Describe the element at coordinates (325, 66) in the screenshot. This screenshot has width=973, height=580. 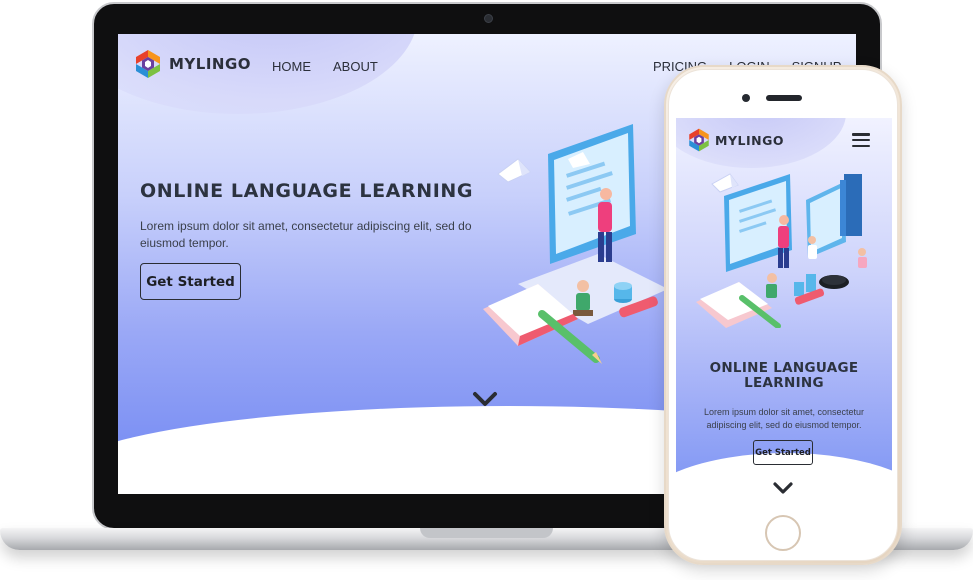
I see `main-nav: HOME ABOUT` at that location.